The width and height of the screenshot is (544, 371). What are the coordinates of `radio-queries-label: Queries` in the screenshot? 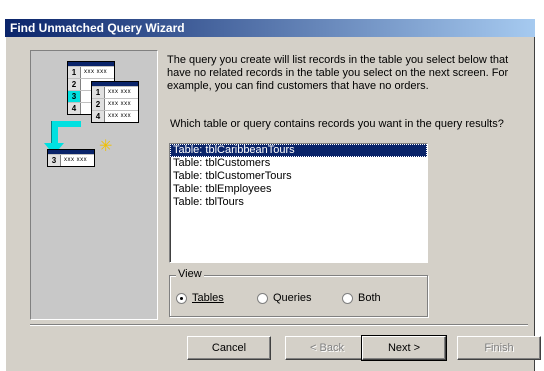 It's located at (292, 298).